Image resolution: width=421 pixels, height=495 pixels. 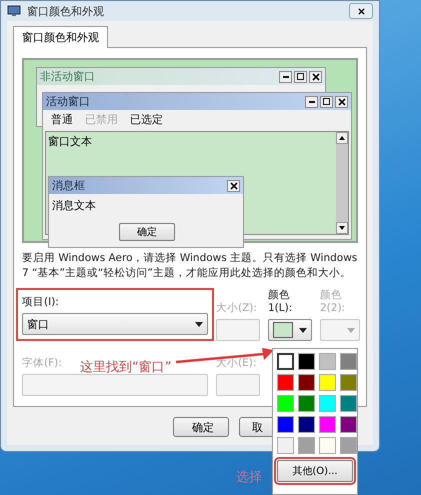 What do you see at coordinates (238, 330) in the screenshot?
I see `size-spinner` at bounding box center [238, 330].